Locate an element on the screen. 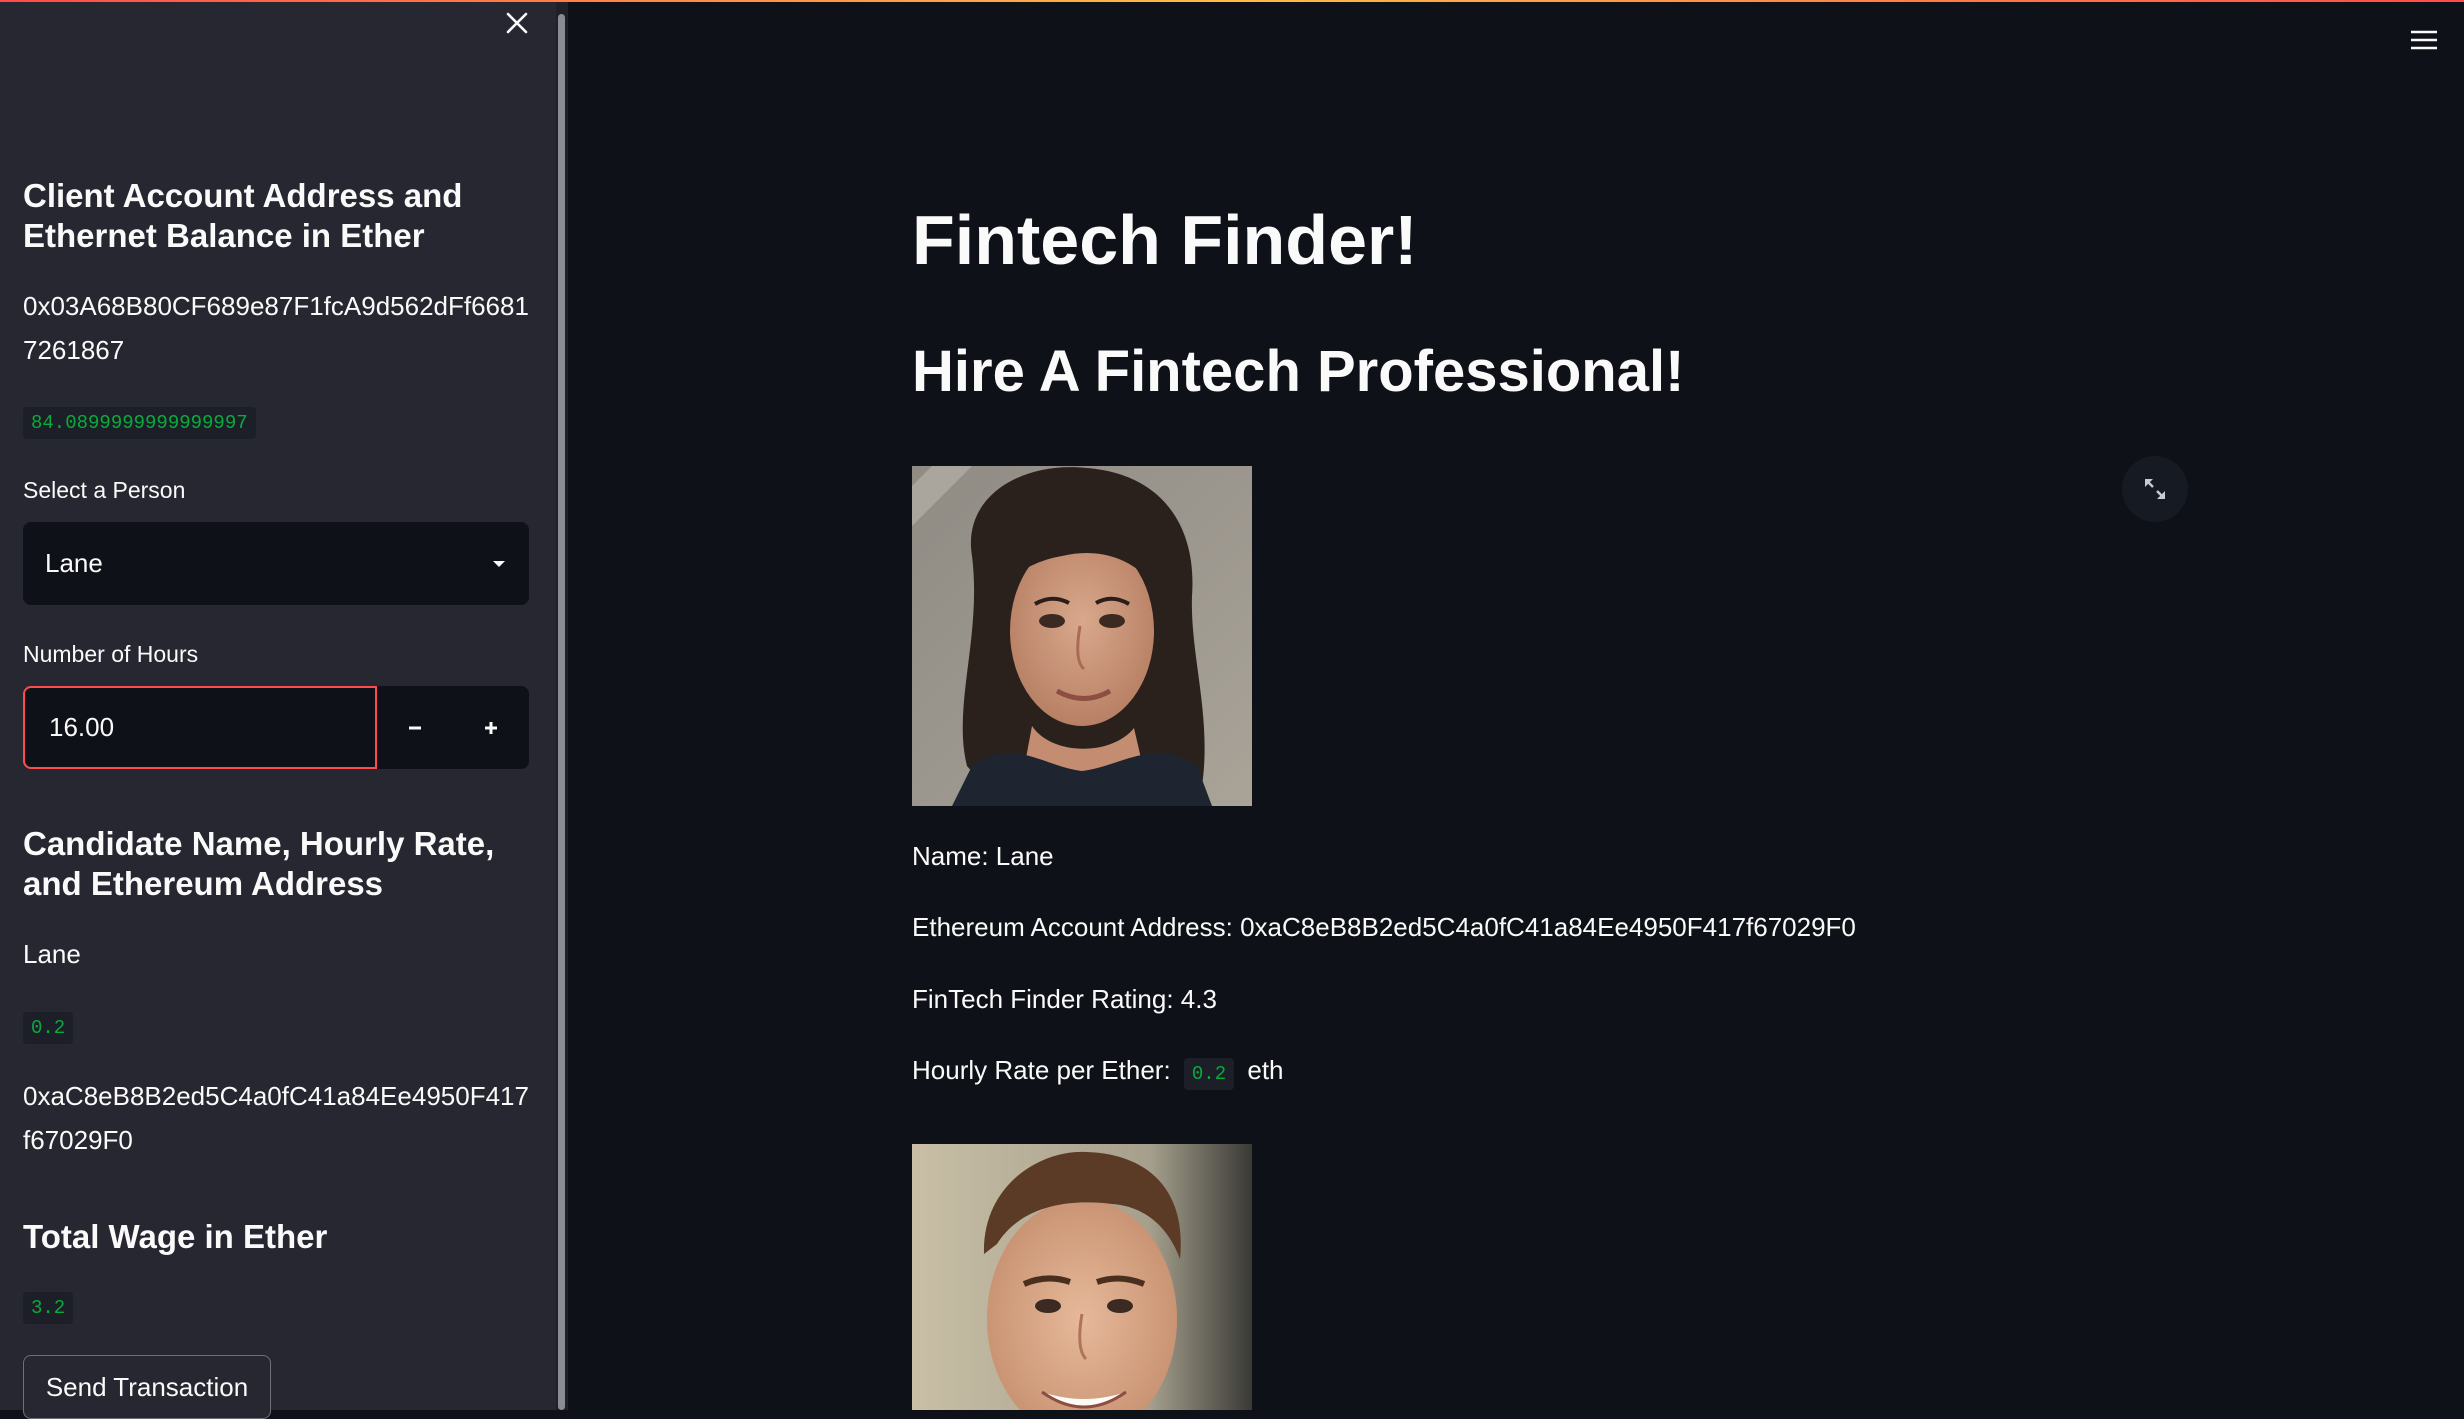 This screenshot has height=1419, width=2464. candidate-rate-line: Hourly Rate per Ether: 0.2 eth is located at coordinates (1098, 1070).